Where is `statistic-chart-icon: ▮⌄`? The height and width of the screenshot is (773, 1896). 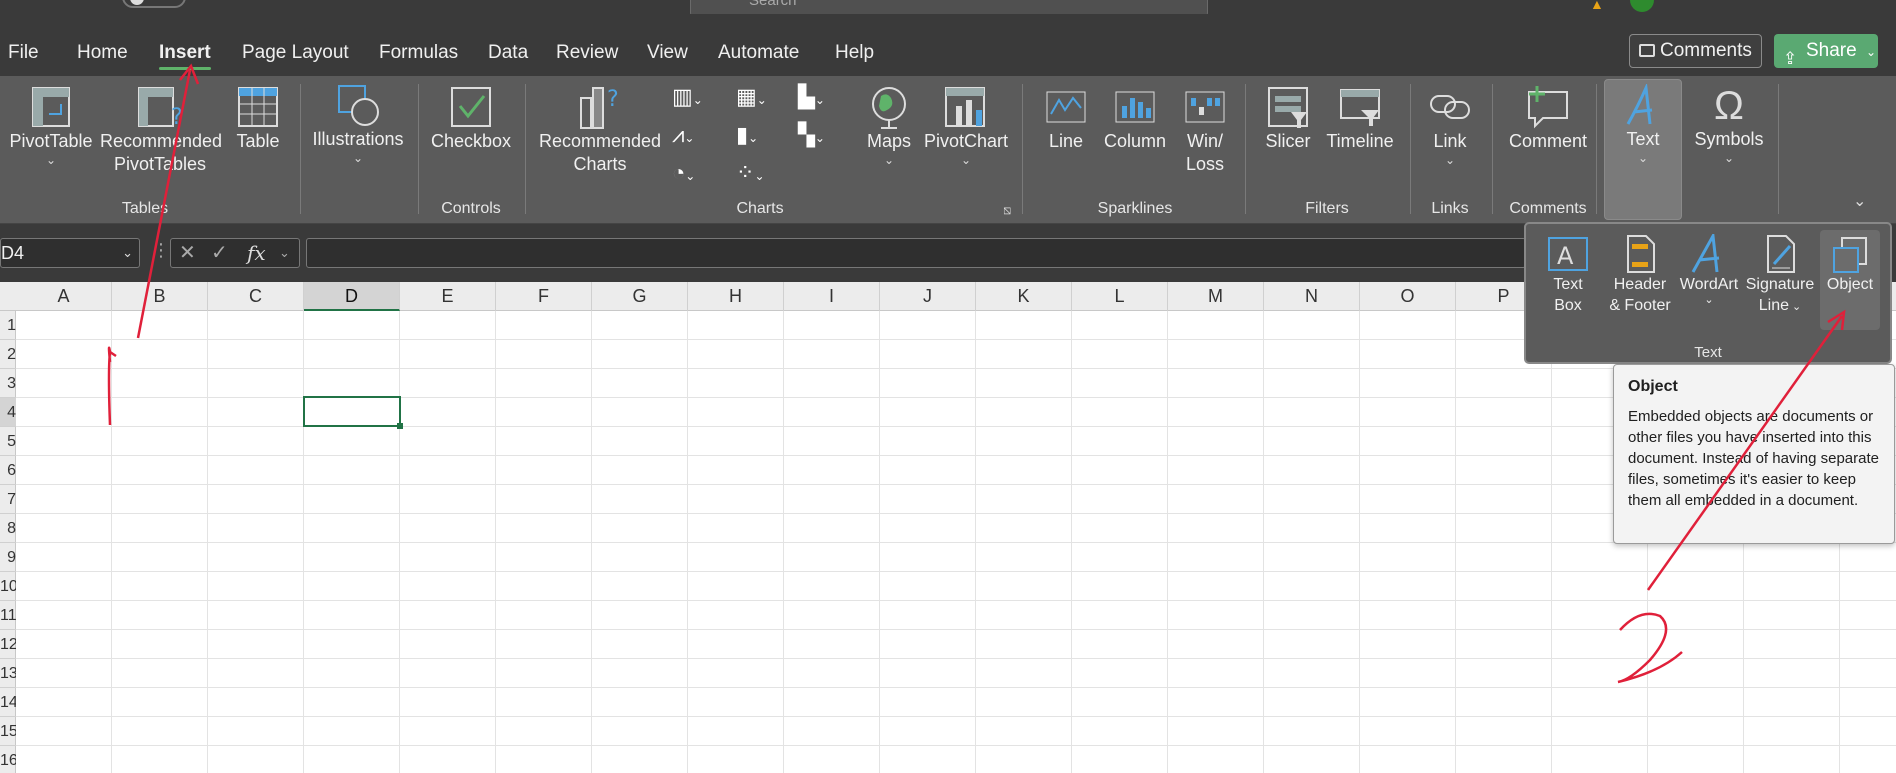
statistic-chart-icon: ▮⌄ is located at coordinates (747, 135).